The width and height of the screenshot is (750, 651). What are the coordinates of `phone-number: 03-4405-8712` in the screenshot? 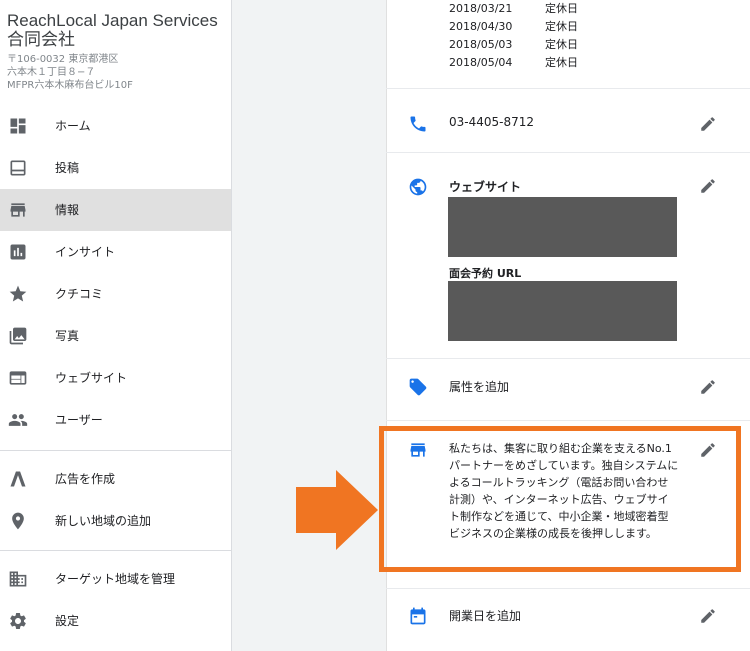 It's located at (492, 122).